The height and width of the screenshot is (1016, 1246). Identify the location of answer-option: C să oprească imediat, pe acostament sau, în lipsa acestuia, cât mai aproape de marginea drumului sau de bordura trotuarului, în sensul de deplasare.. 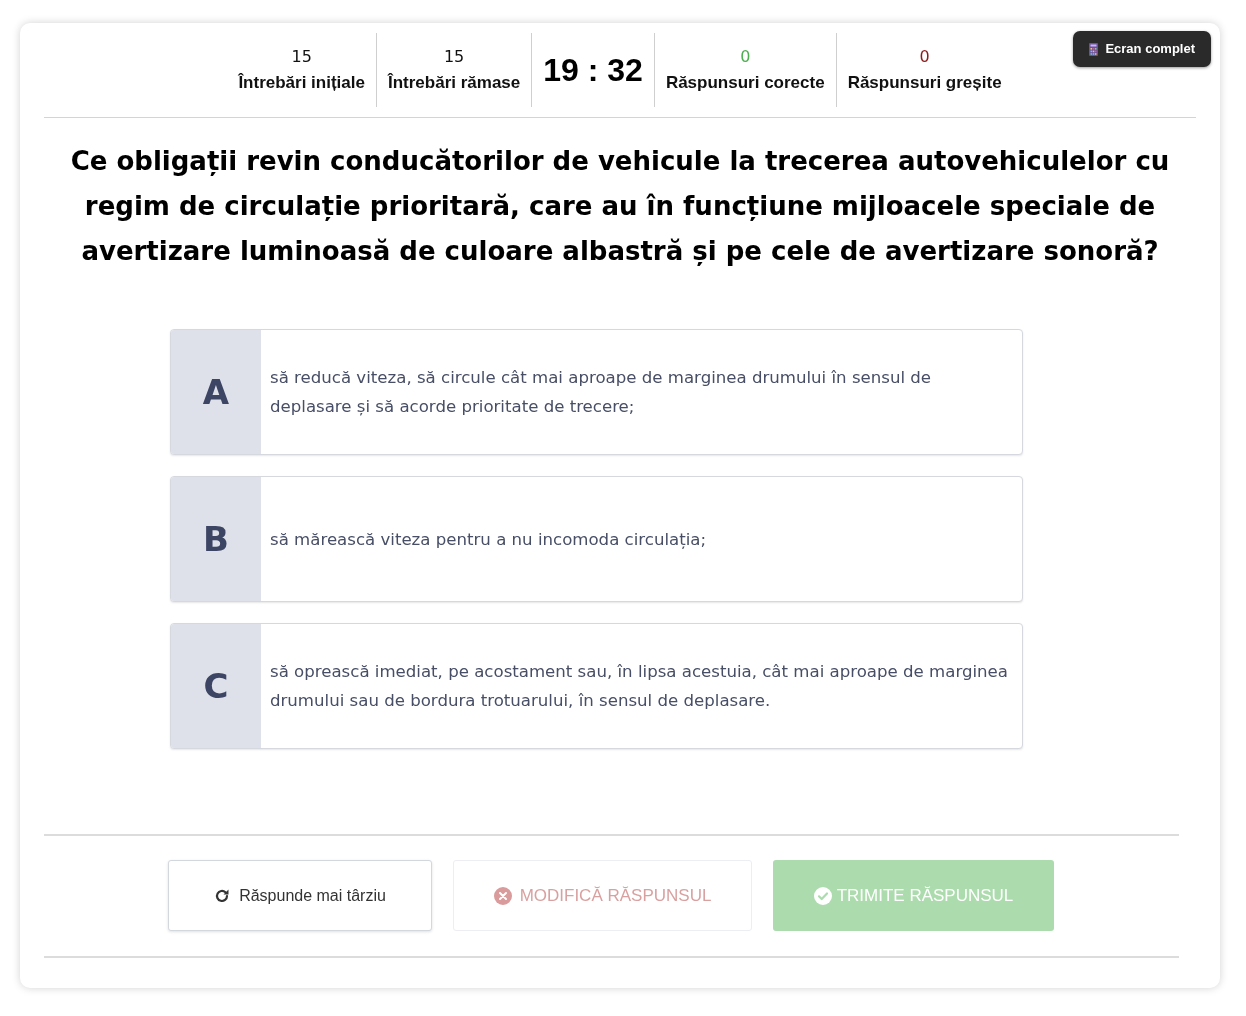
(596, 686).